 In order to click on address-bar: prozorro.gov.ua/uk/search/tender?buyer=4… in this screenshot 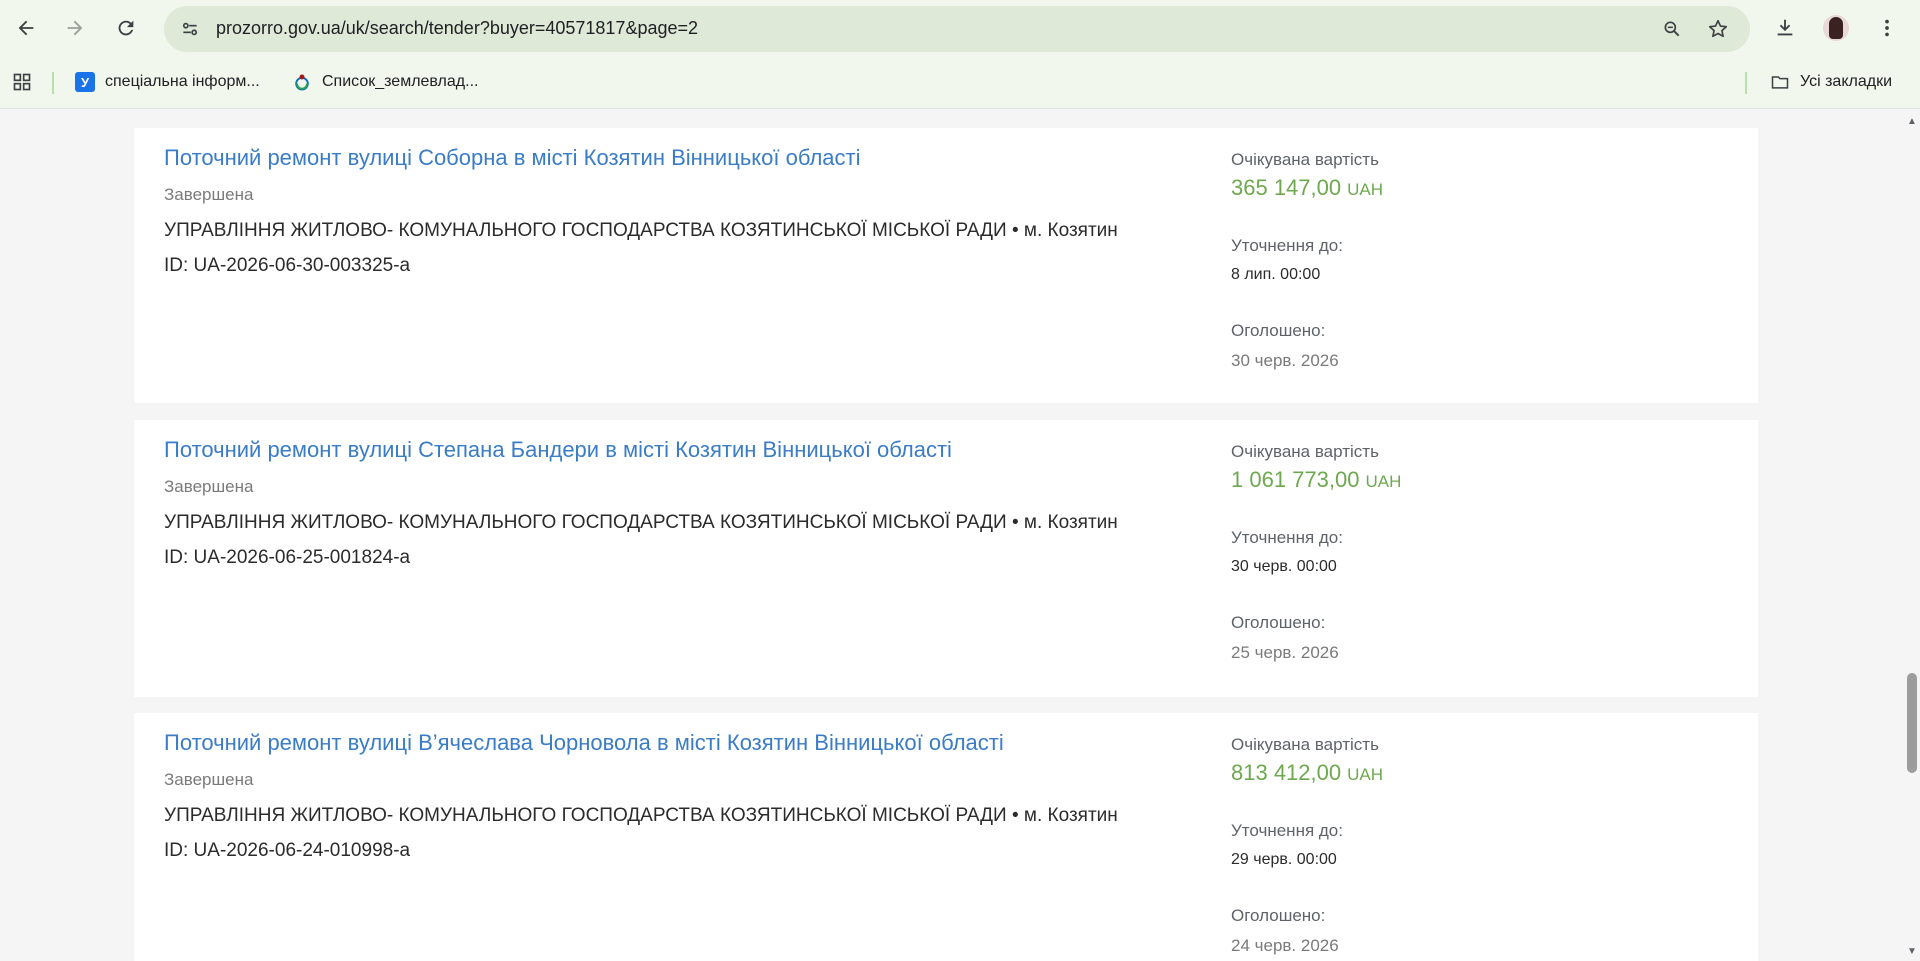, I will do `click(957, 29)`.